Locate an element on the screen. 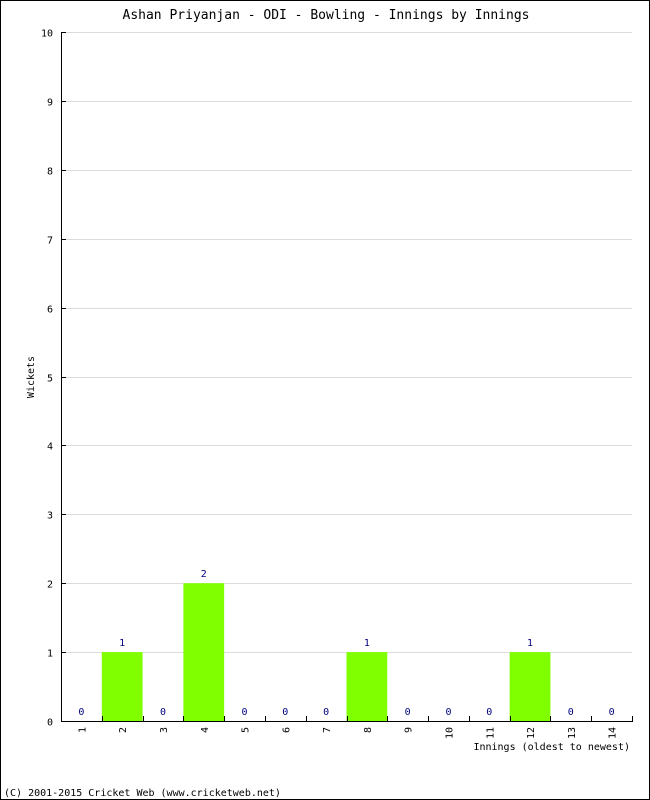  y-tick-labels: 0 1 2 3 4 5 6 7 8 9 10 is located at coordinates (47, 379).